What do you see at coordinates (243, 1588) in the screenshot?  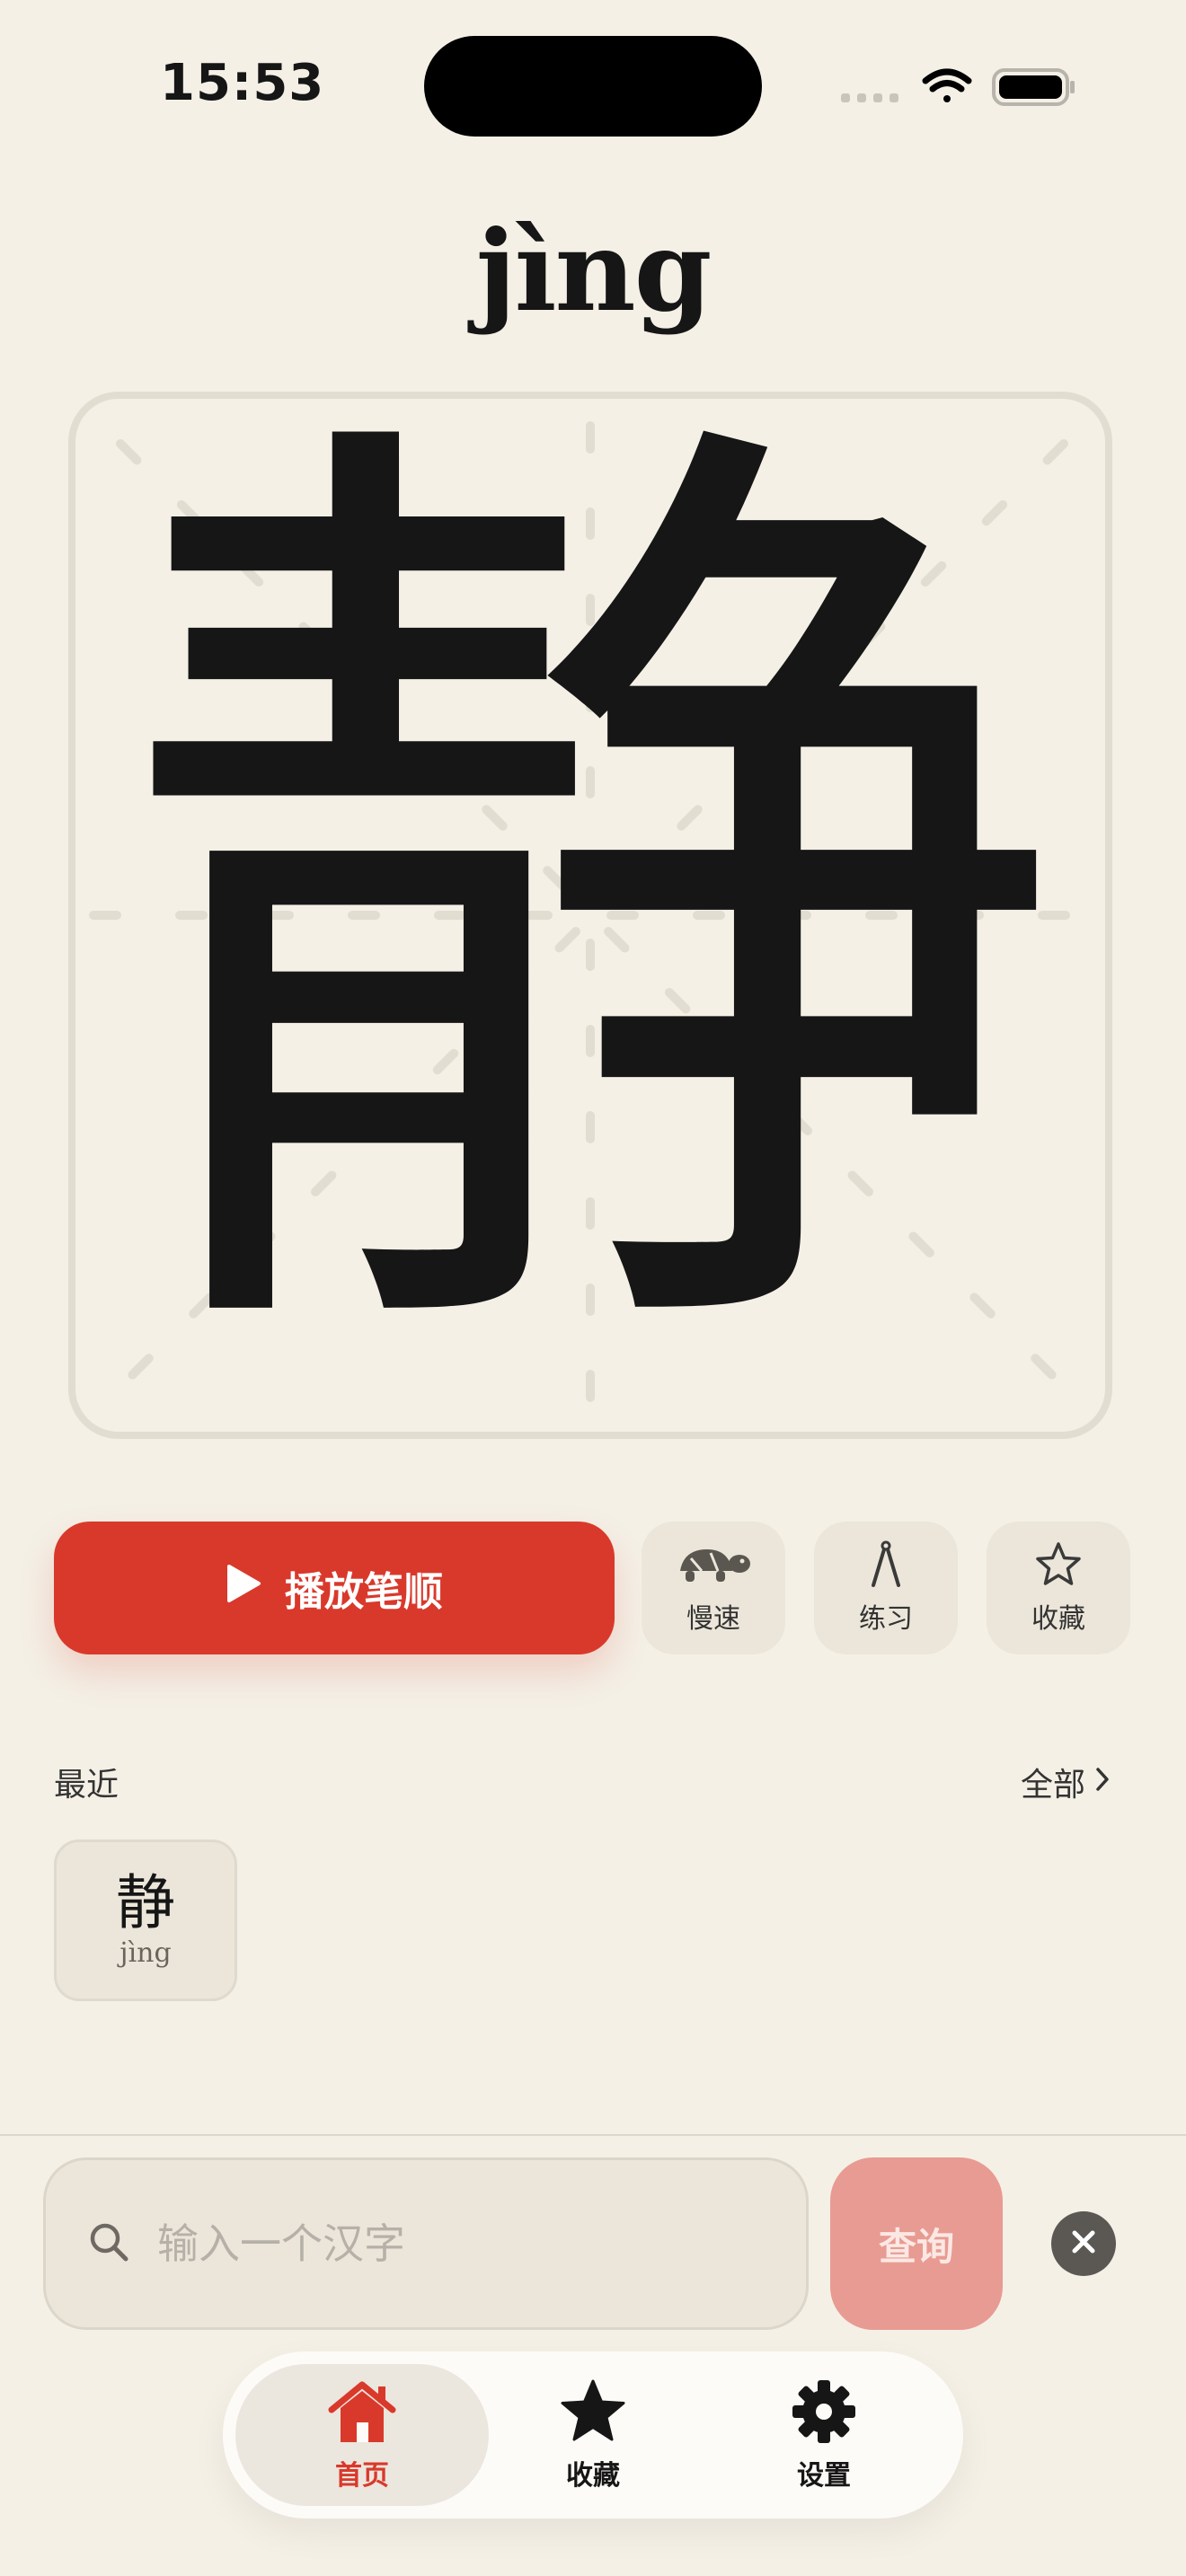 I see `play-icon` at bounding box center [243, 1588].